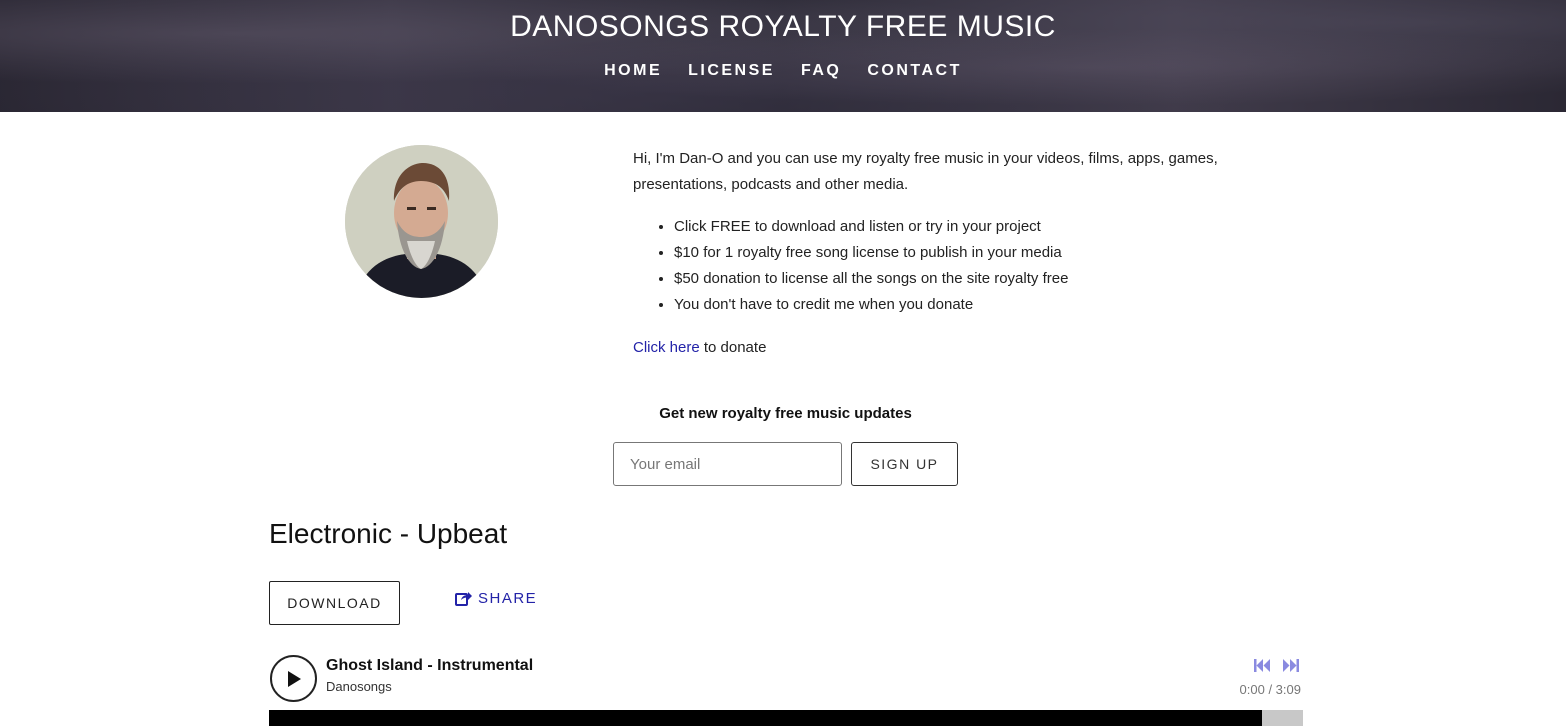 The height and width of the screenshot is (726, 1566). I want to click on donate-line: Click here to donate, so click(943, 348).